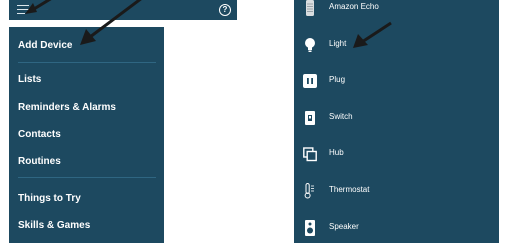 The image size is (508, 245). What do you see at coordinates (49, 199) in the screenshot?
I see `menu-item-things-to-try: Things to Try` at bounding box center [49, 199].